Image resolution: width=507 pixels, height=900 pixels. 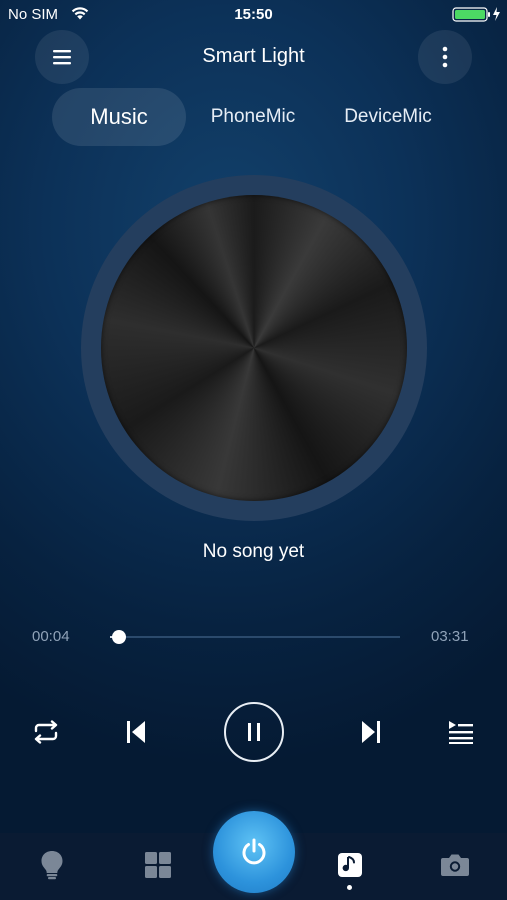 I want to click on nav-music, so click(x=350, y=865).